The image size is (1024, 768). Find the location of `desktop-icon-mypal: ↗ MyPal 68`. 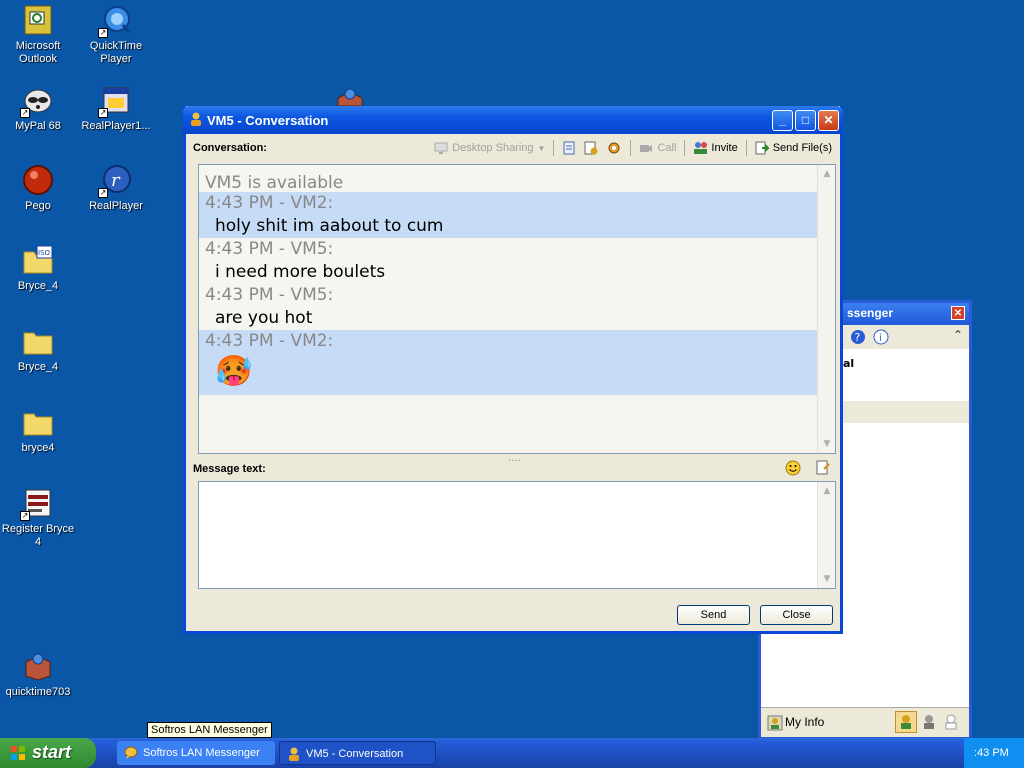

desktop-icon-mypal: ↗ MyPal 68 is located at coordinates (39, 108).